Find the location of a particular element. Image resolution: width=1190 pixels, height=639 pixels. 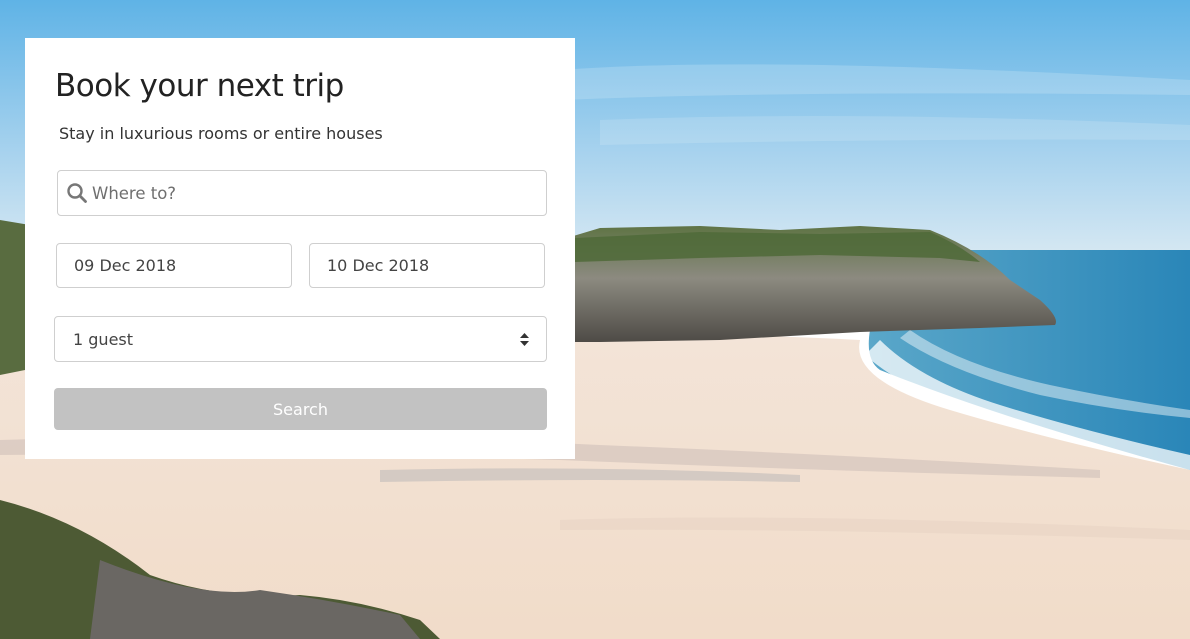

destination-field is located at coordinates (302, 193).